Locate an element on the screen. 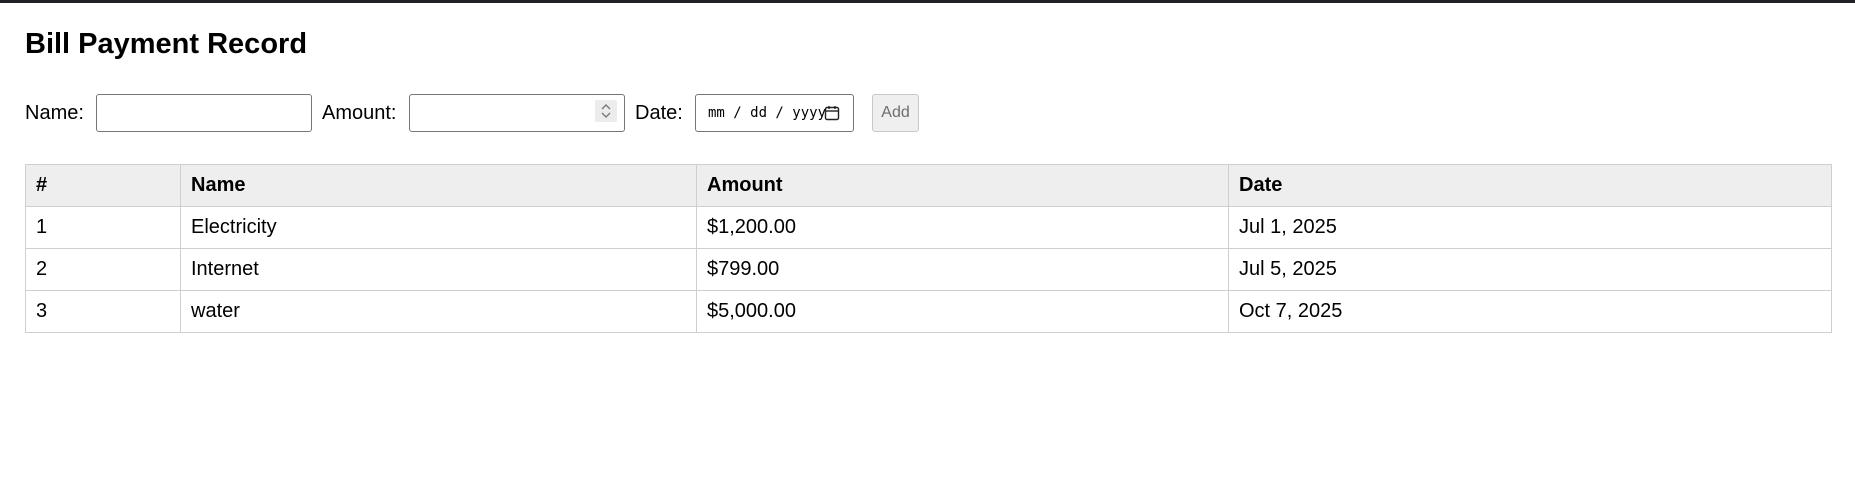  calendar-icon is located at coordinates (832, 113).